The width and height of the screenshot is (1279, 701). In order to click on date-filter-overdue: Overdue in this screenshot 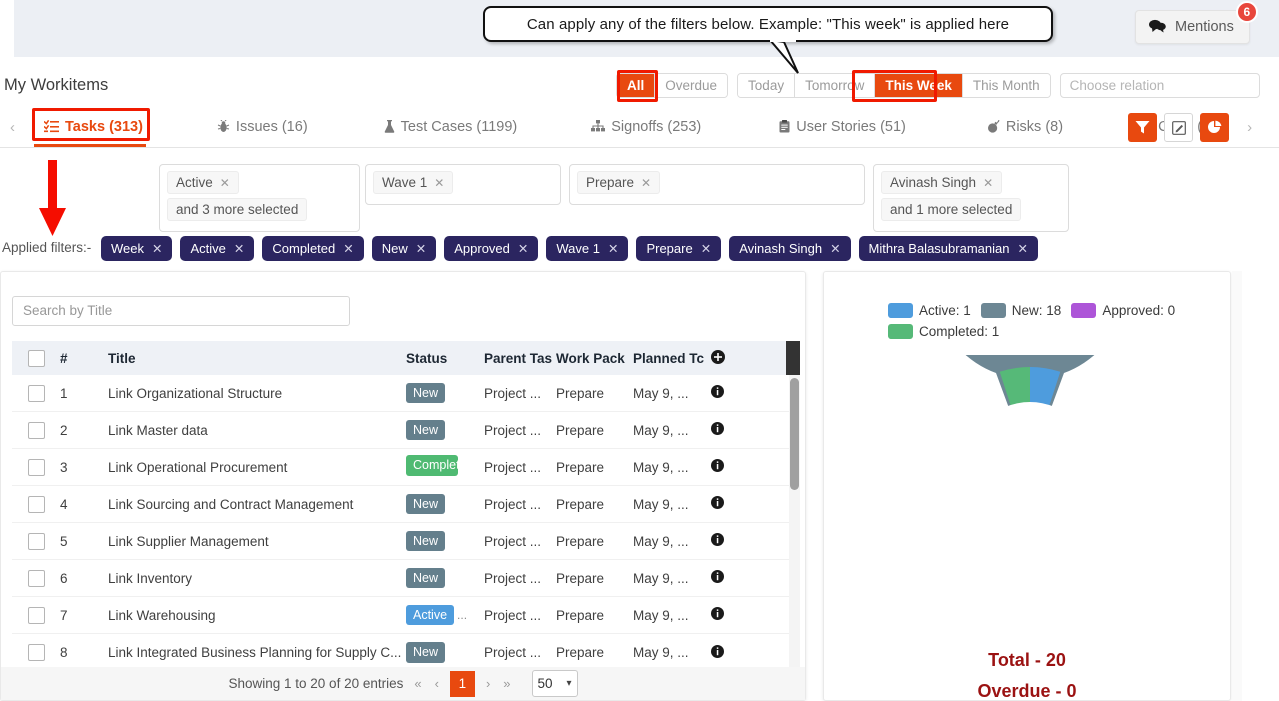, I will do `click(691, 85)`.